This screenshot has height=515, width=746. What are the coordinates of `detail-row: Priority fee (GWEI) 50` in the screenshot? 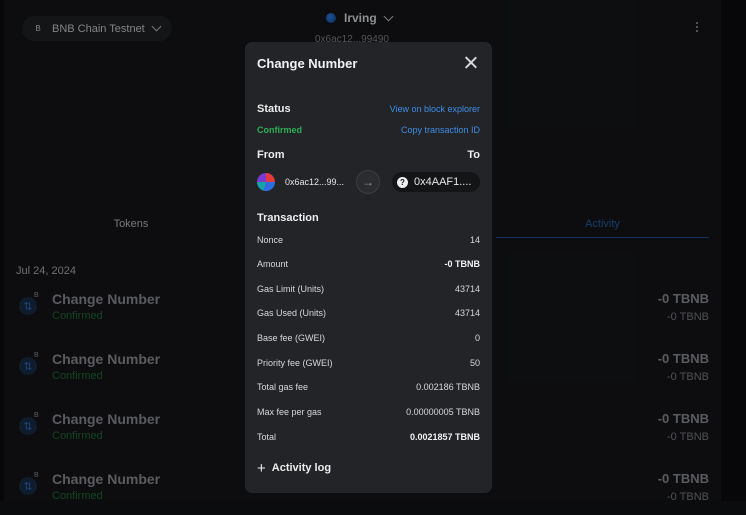 It's located at (368, 365).